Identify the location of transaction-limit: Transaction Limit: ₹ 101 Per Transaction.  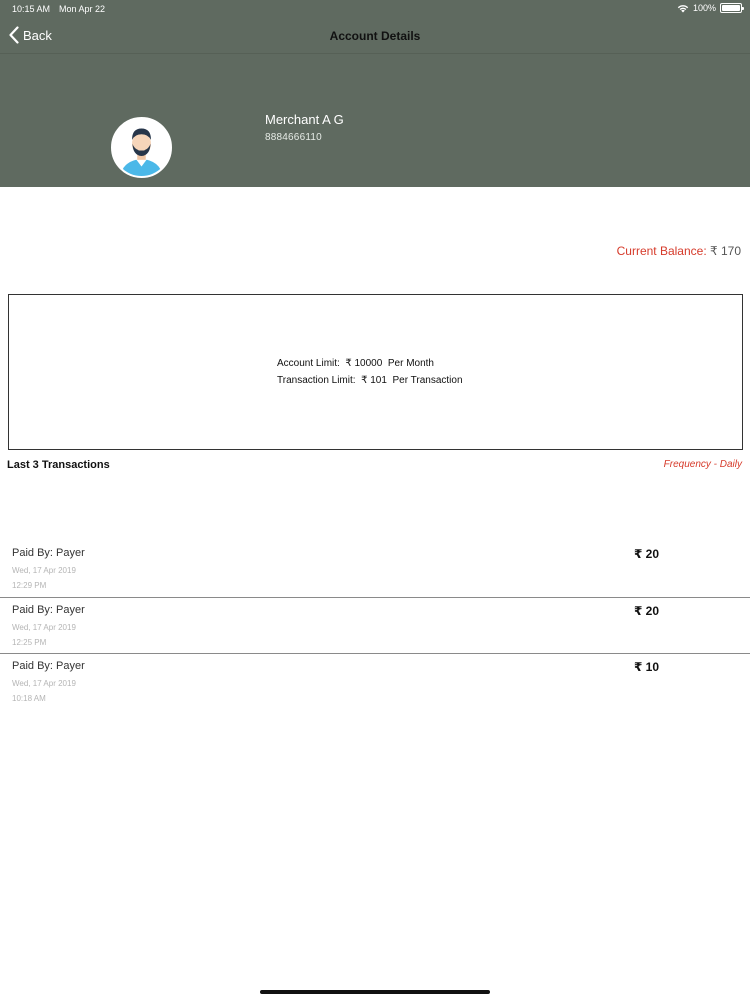
(370, 380).